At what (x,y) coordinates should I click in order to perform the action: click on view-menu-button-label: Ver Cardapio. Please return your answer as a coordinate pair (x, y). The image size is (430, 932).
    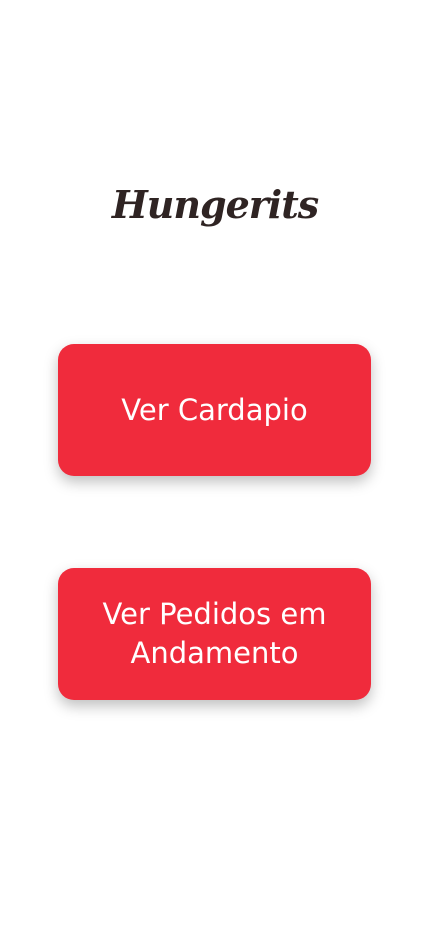
    Looking at the image, I should click on (214, 409).